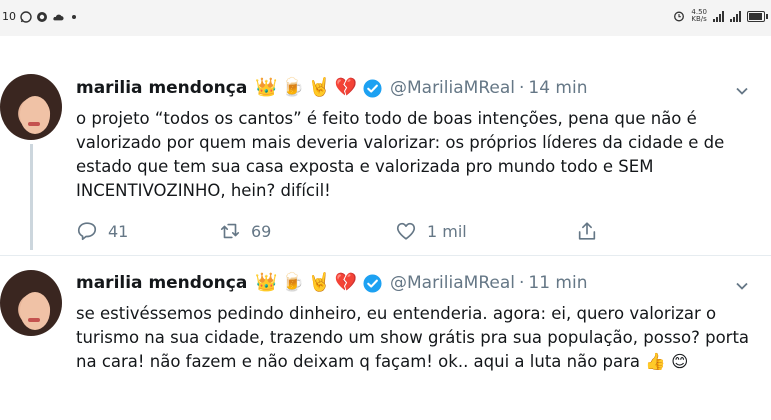 This screenshot has width=771, height=420. What do you see at coordinates (9, 16) in the screenshot?
I see `status-time: 10` at bounding box center [9, 16].